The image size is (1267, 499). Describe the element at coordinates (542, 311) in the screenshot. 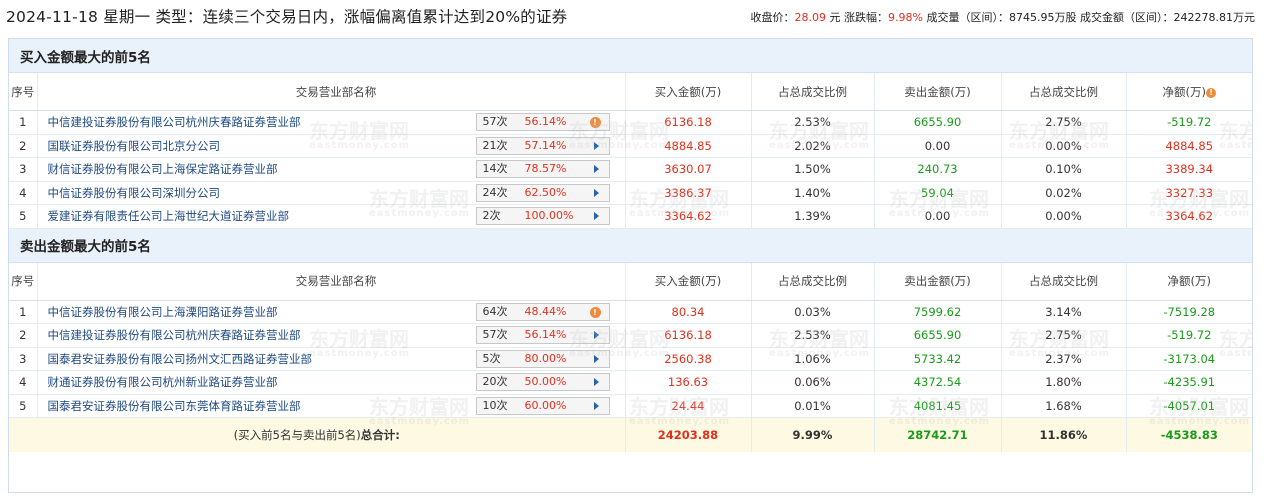

I see `broker-stats-badge: 64次 48.44%!` at that location.